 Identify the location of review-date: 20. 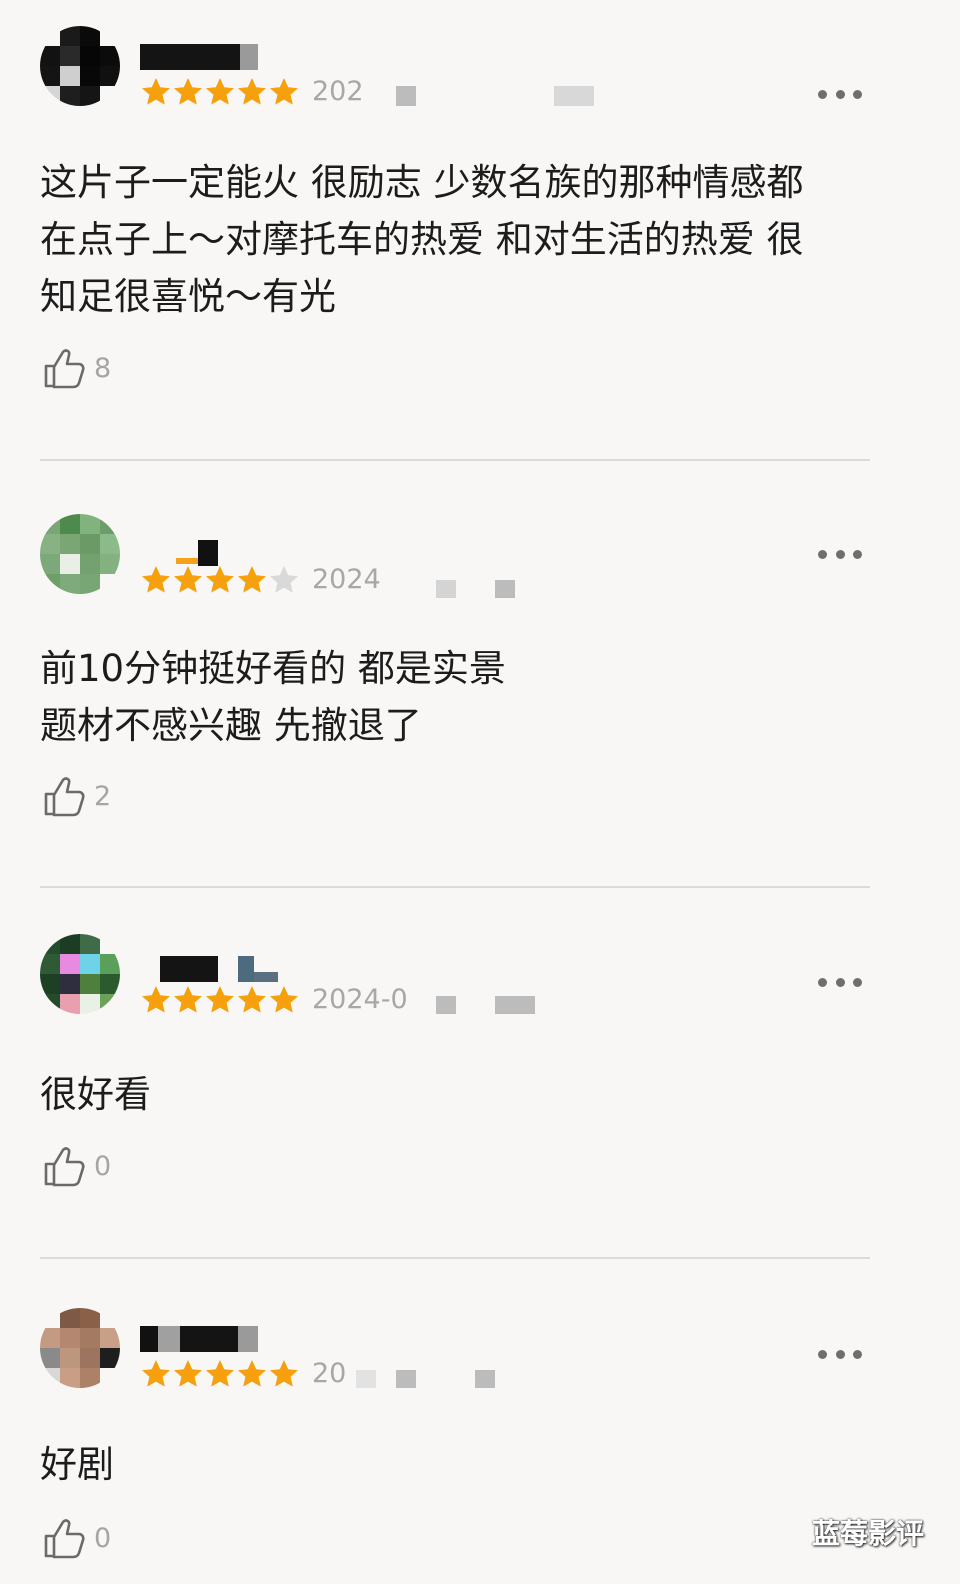
(329, 1373).